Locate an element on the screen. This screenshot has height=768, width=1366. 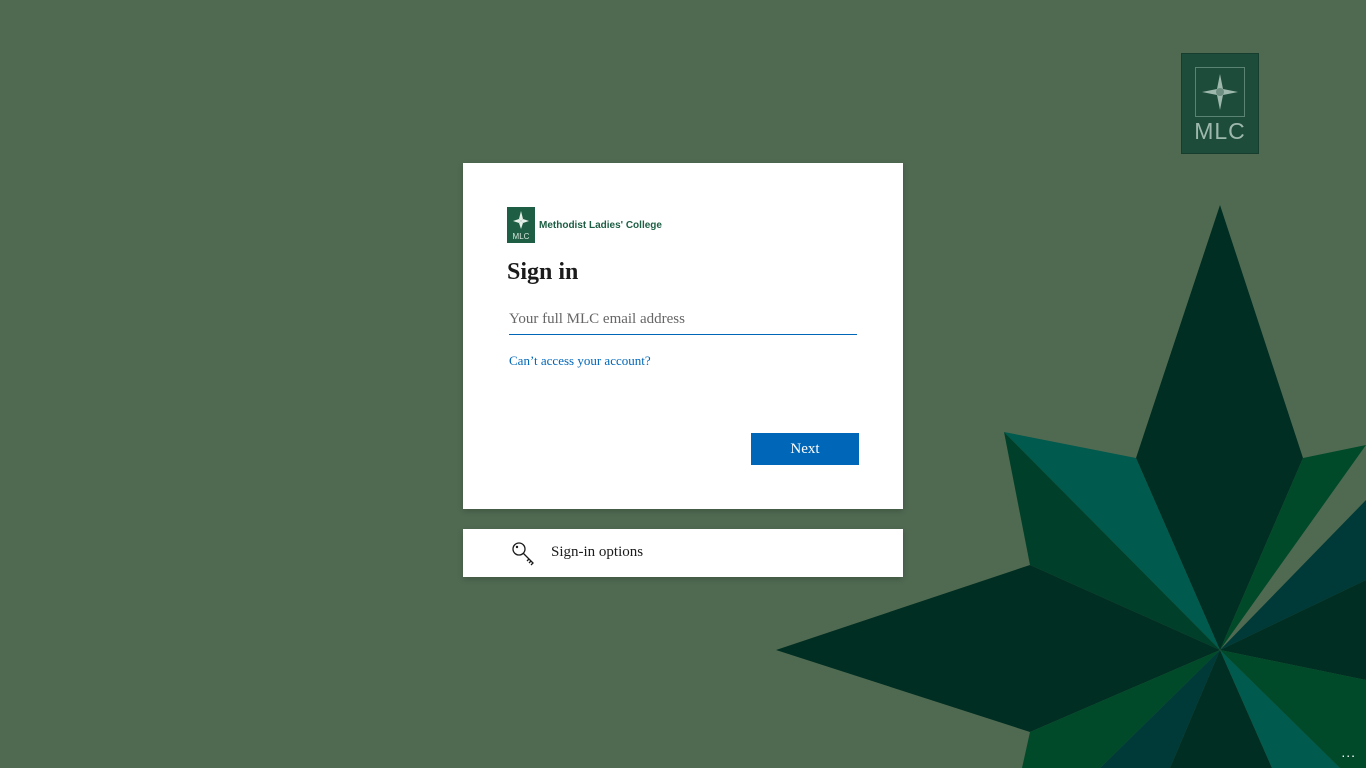
key-icon is located at coordinates (523, 554).